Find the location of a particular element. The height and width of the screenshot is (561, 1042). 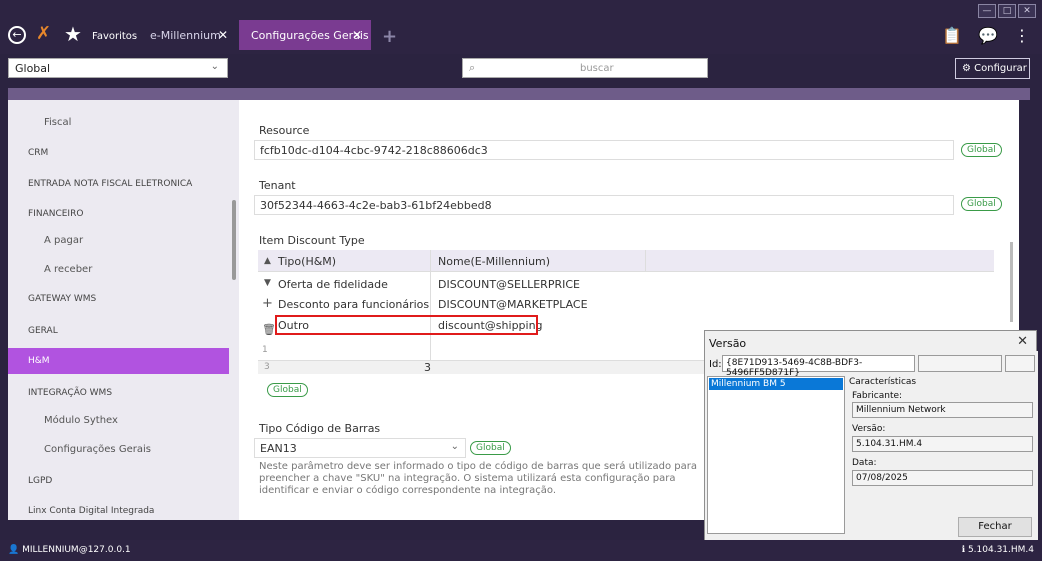

version-label: Versão: is located at coordinates (869, 429).